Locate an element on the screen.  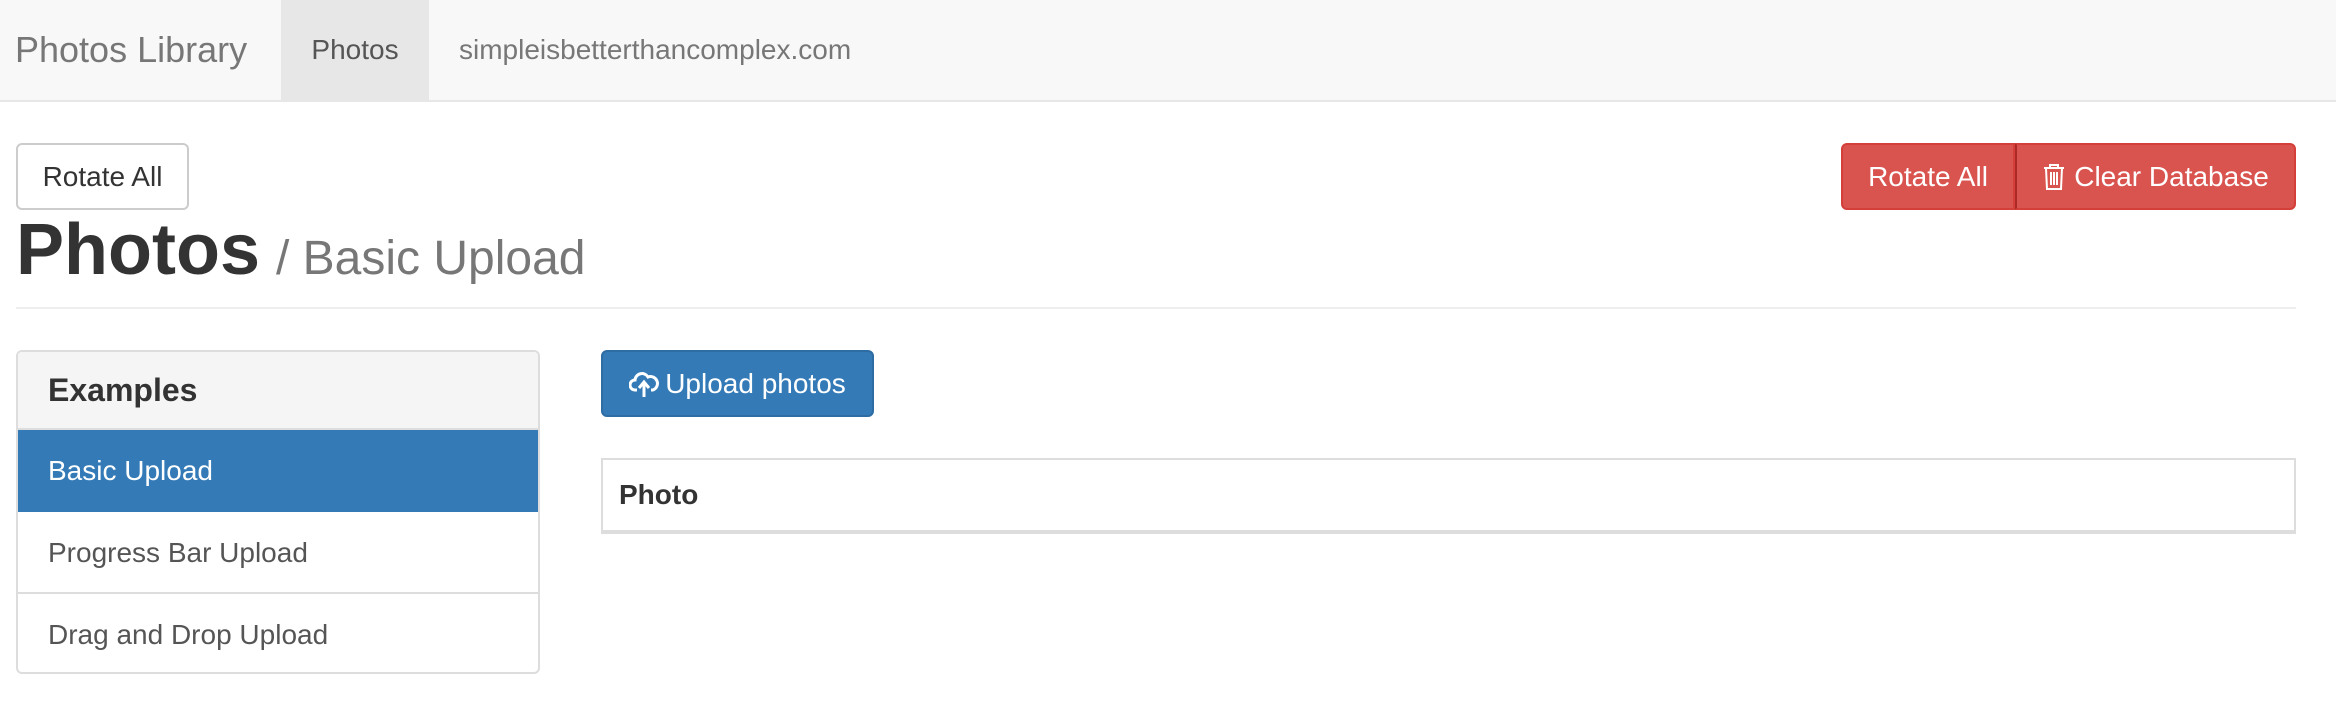
rotate-all-danger-button: Rotate All is located at coordinates (1928, 176).